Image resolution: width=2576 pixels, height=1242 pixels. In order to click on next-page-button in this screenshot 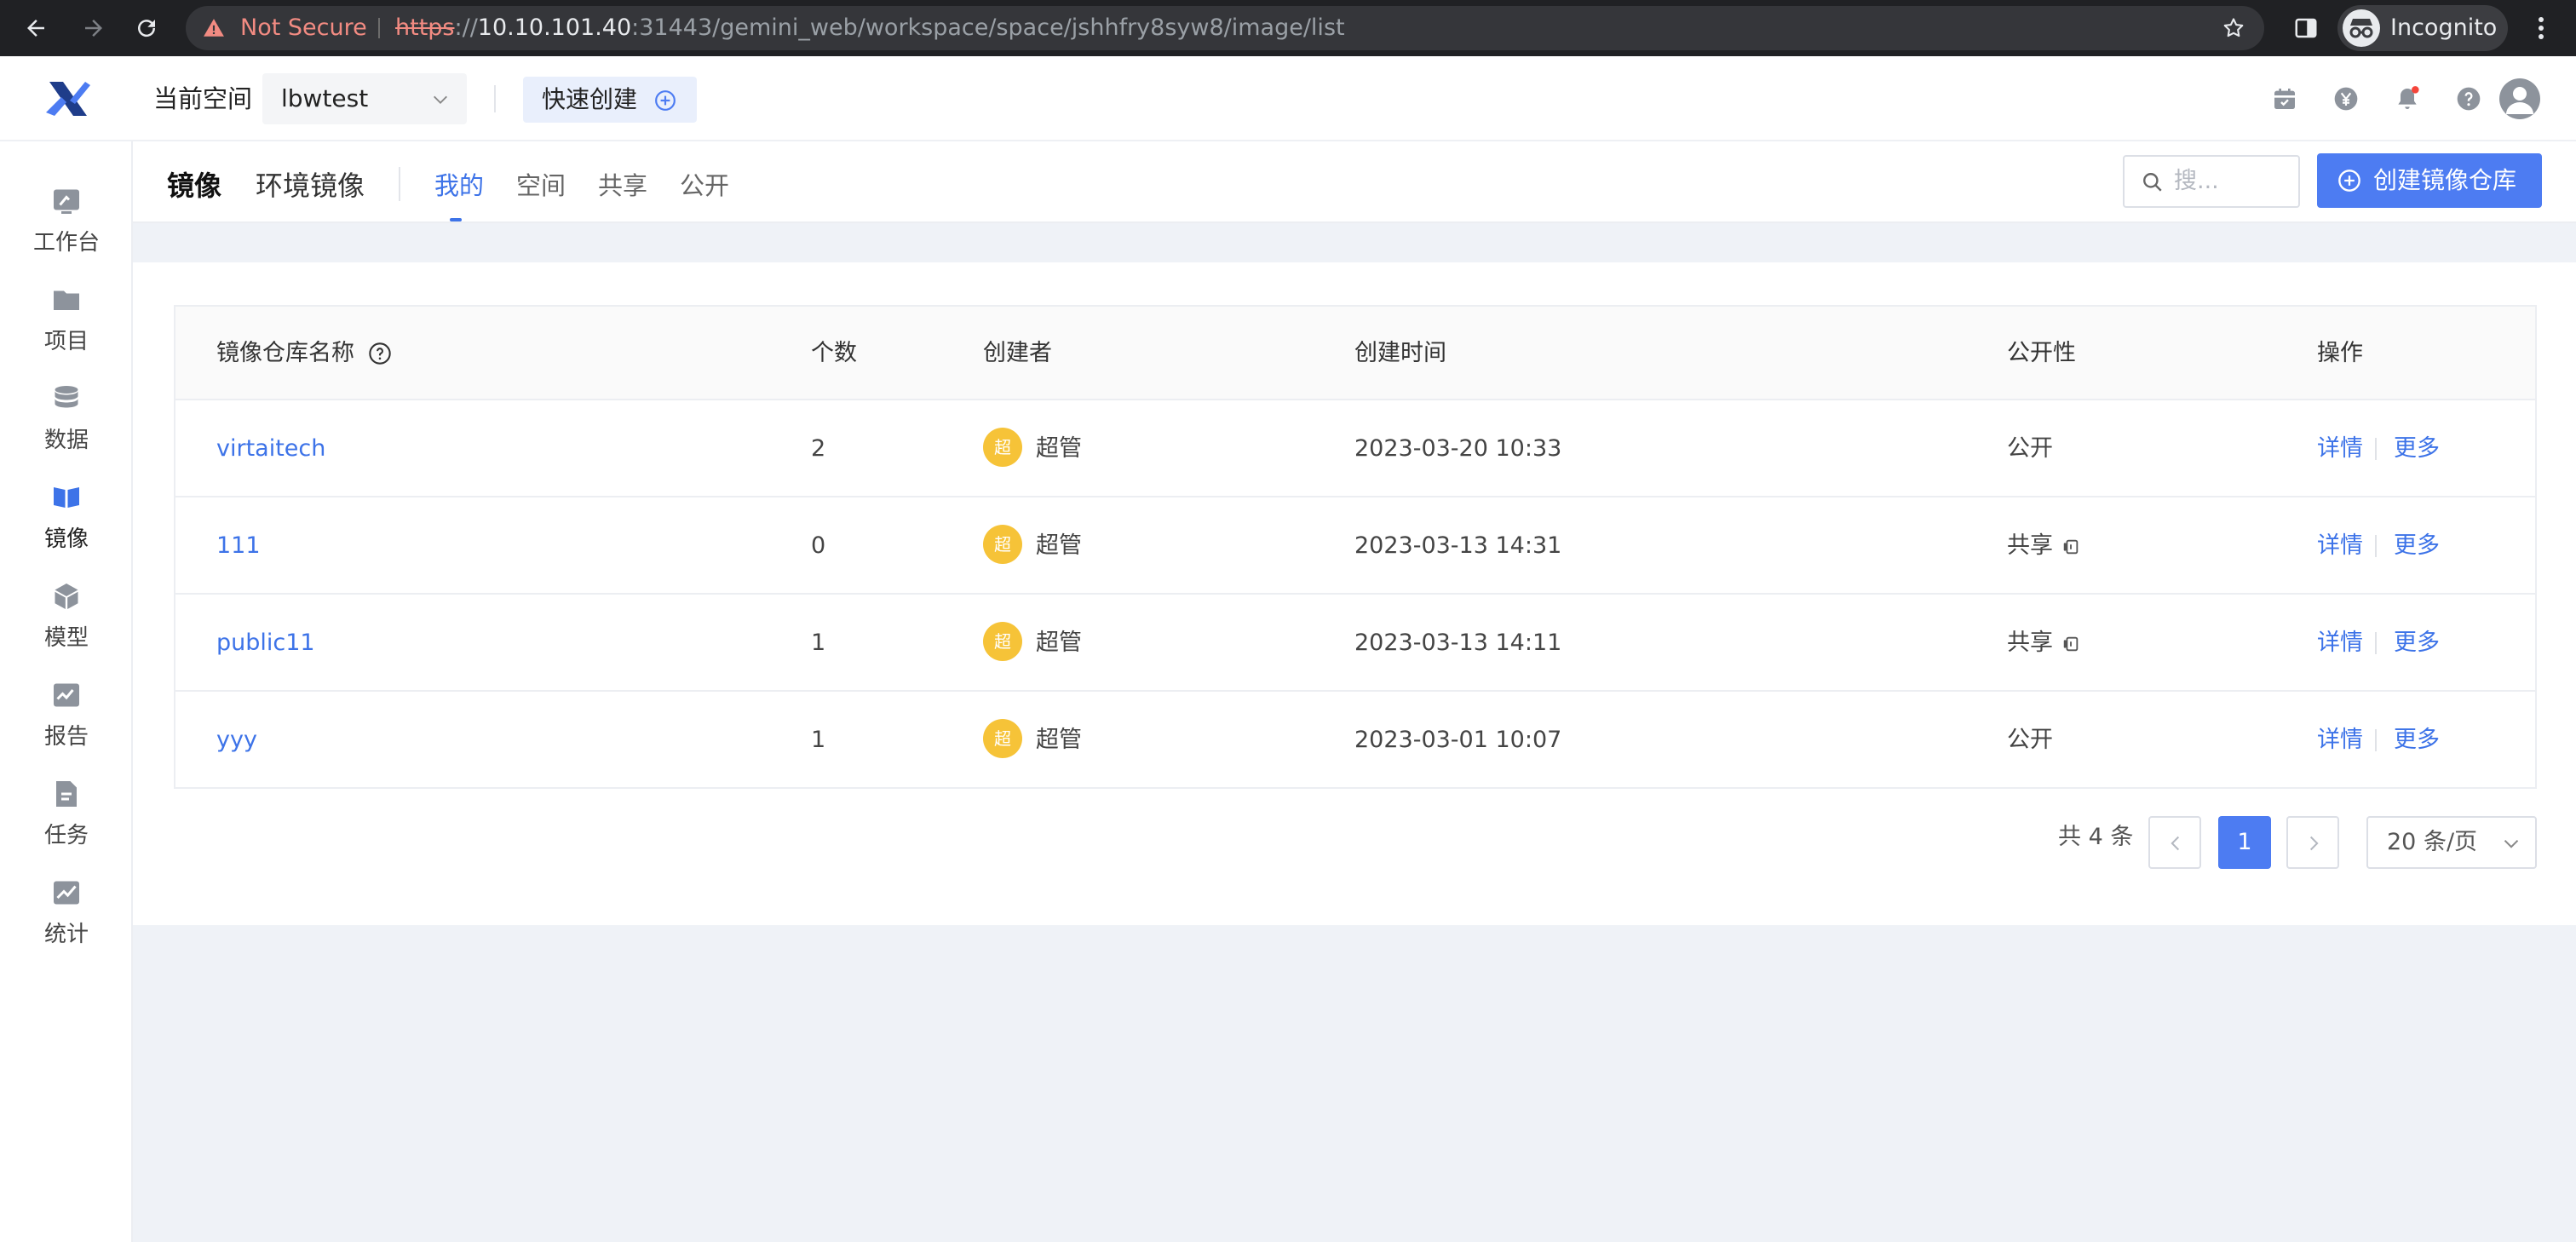, I will do `click(2312, 843)`.